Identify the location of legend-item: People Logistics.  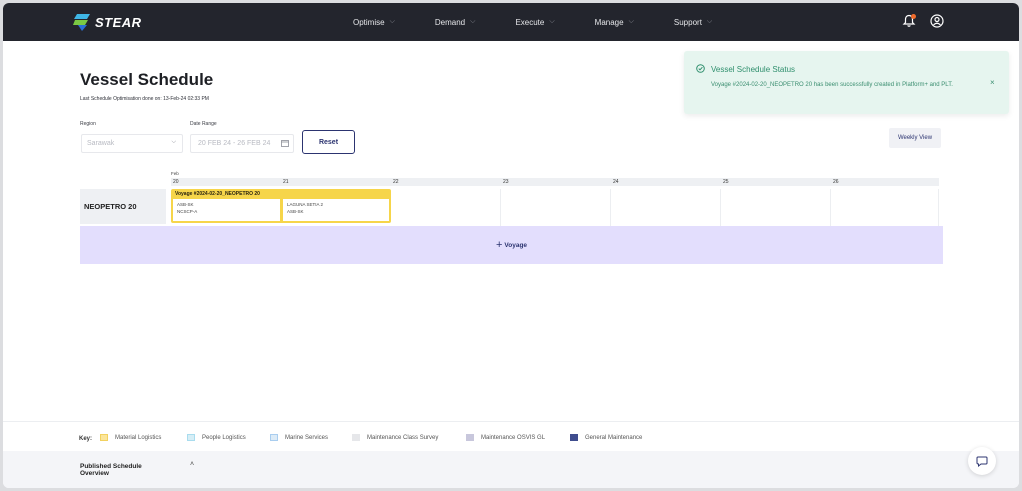
(216, 437).